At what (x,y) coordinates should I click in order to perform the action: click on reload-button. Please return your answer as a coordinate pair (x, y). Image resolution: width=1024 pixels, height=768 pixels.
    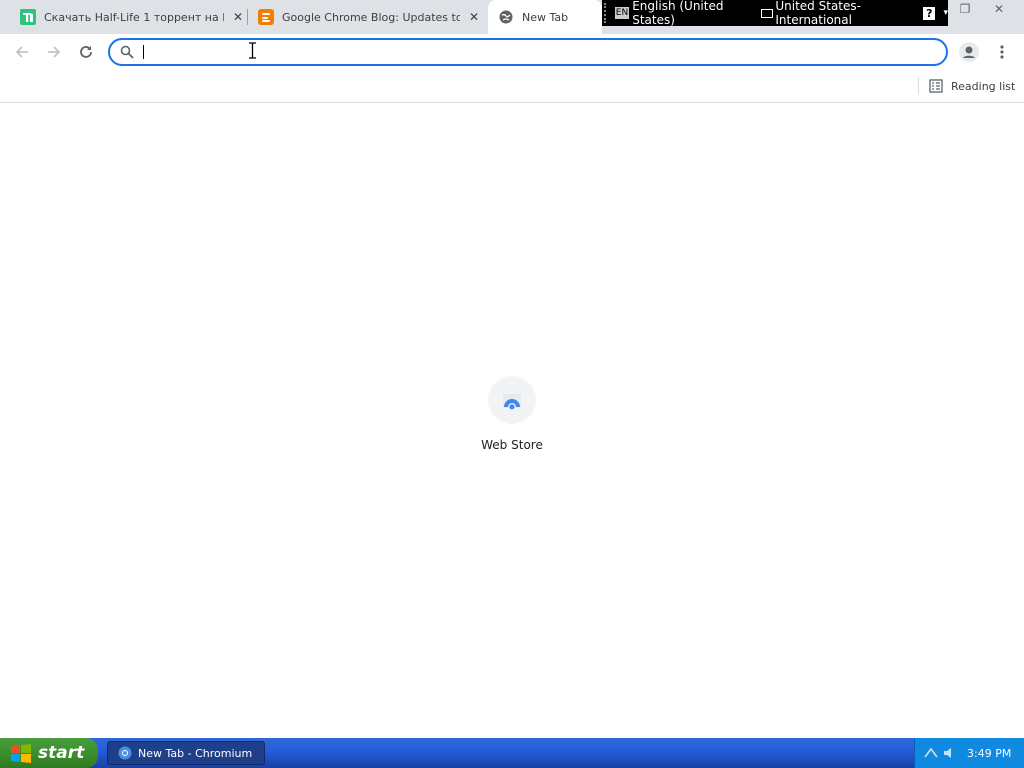
    Looking at the image, I should click on (86, 52).